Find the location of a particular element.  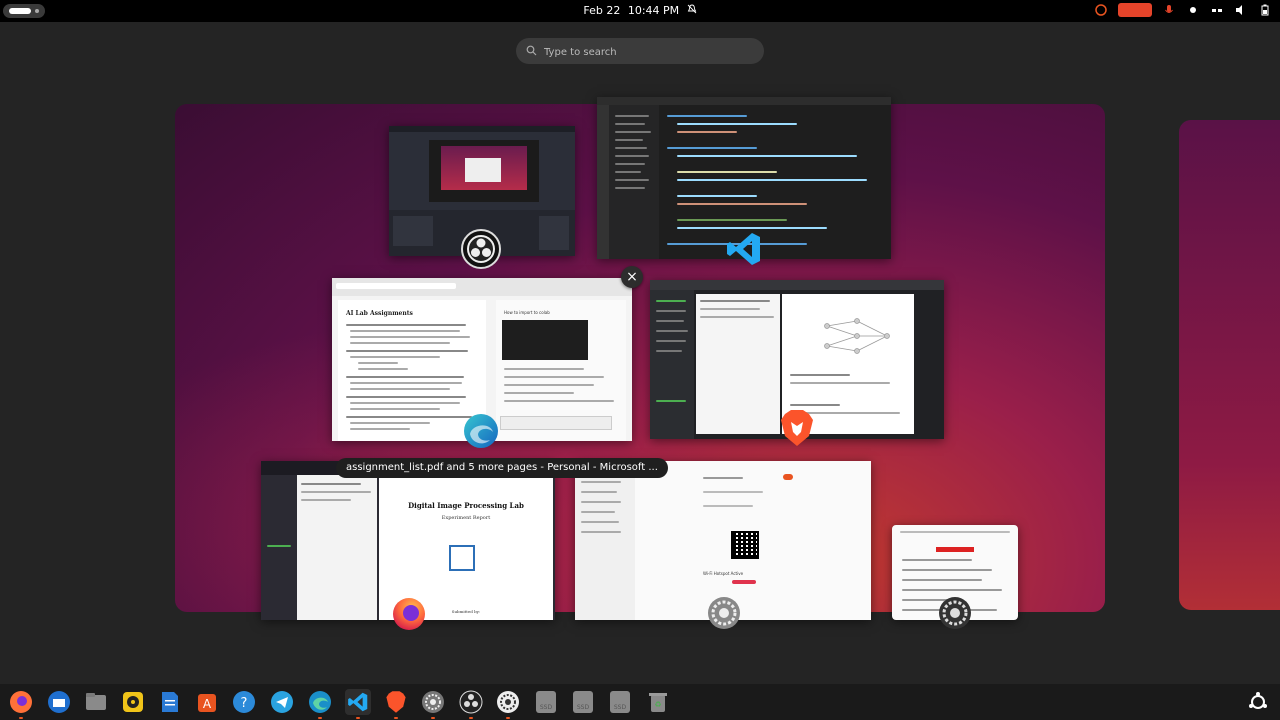

clock-date: Feb 22 is located at coordinates (602, 10).